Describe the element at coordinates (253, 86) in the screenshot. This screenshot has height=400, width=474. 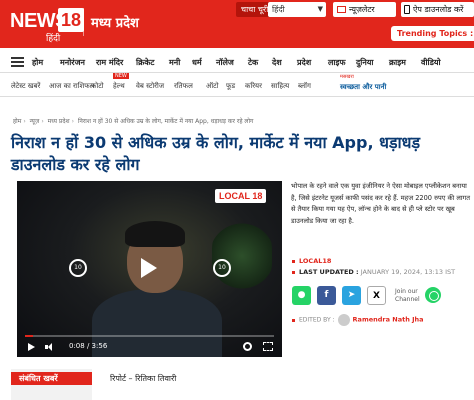
I see `nav2-item-career: करियर` at that location.